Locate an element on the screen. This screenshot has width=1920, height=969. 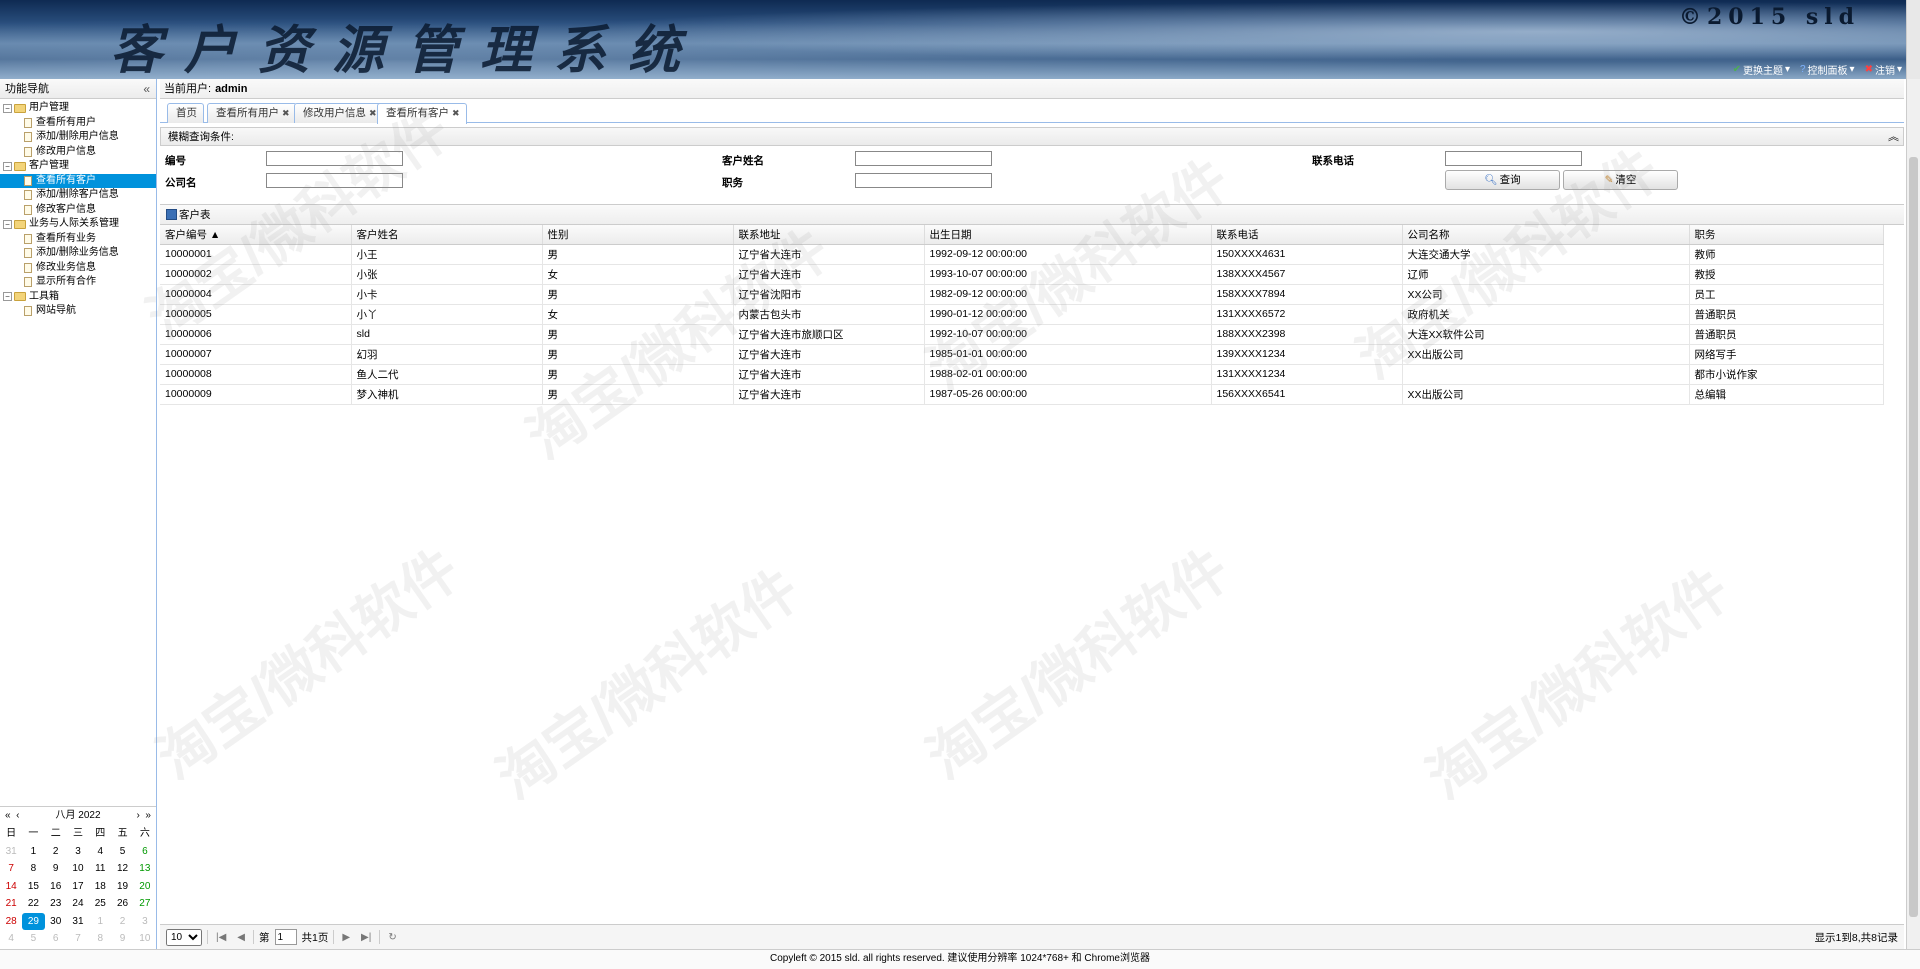
calendar-day: 18 is located at coordinates (100, 887).